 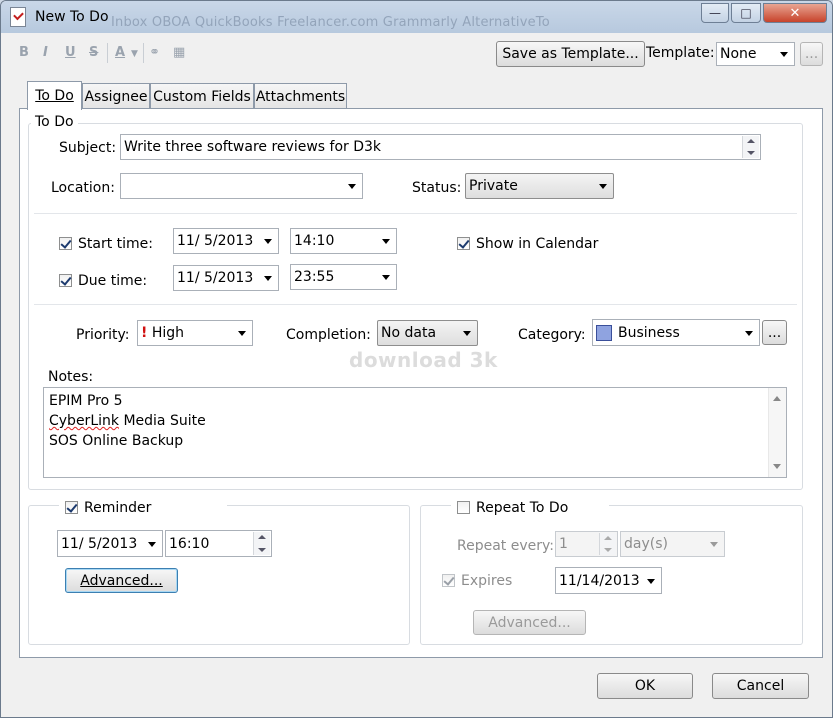 What do you see at coordinates (645, 686) in the screenshot?
I see `ok-button: OK` at bounding box center [645, 686].